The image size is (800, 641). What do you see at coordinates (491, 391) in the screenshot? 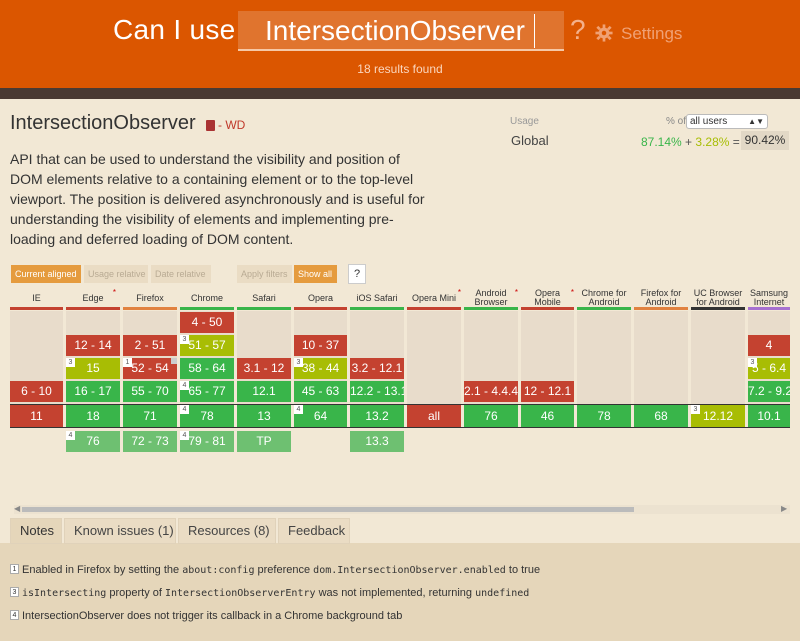
I see `support-cell: 2.1 - 4.4.4` at bounding box center [491, 391].